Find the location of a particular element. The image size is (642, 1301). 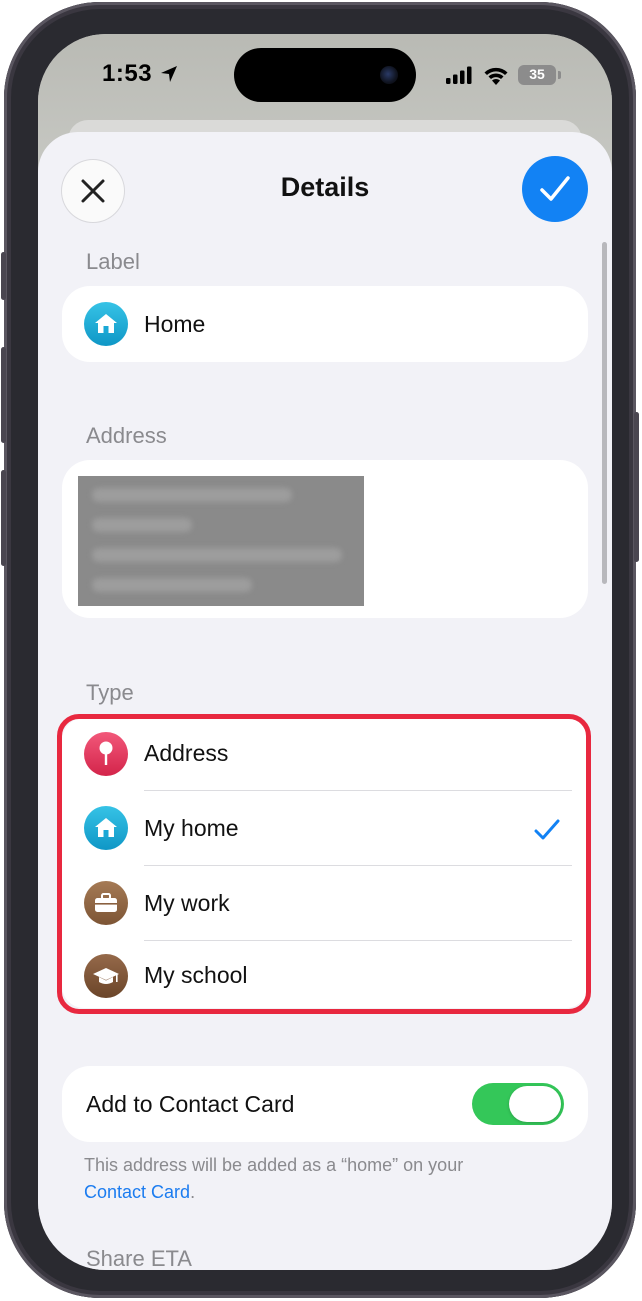

checkmark-icon is located at coordinates (555, 188).